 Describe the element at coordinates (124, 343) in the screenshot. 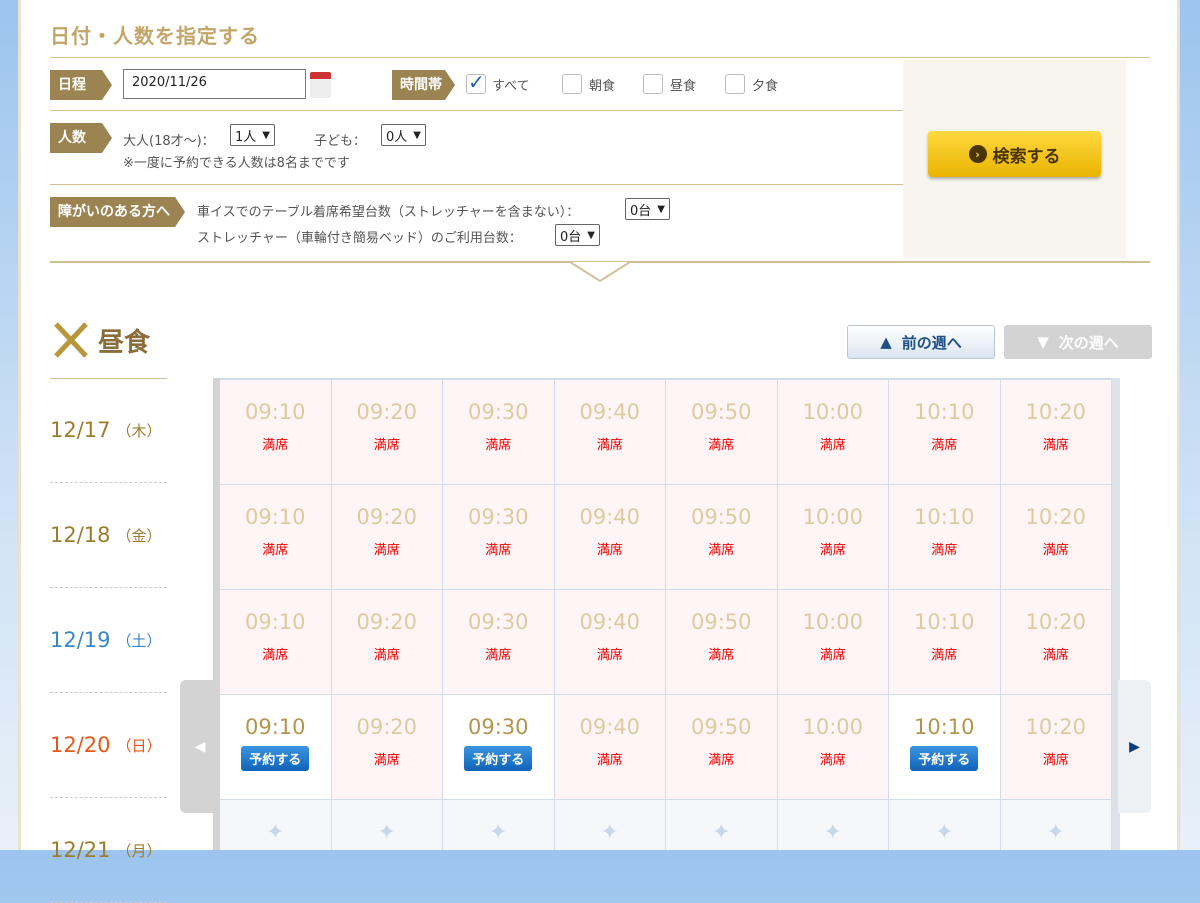

I see `meal-title: 昼食` at that location.